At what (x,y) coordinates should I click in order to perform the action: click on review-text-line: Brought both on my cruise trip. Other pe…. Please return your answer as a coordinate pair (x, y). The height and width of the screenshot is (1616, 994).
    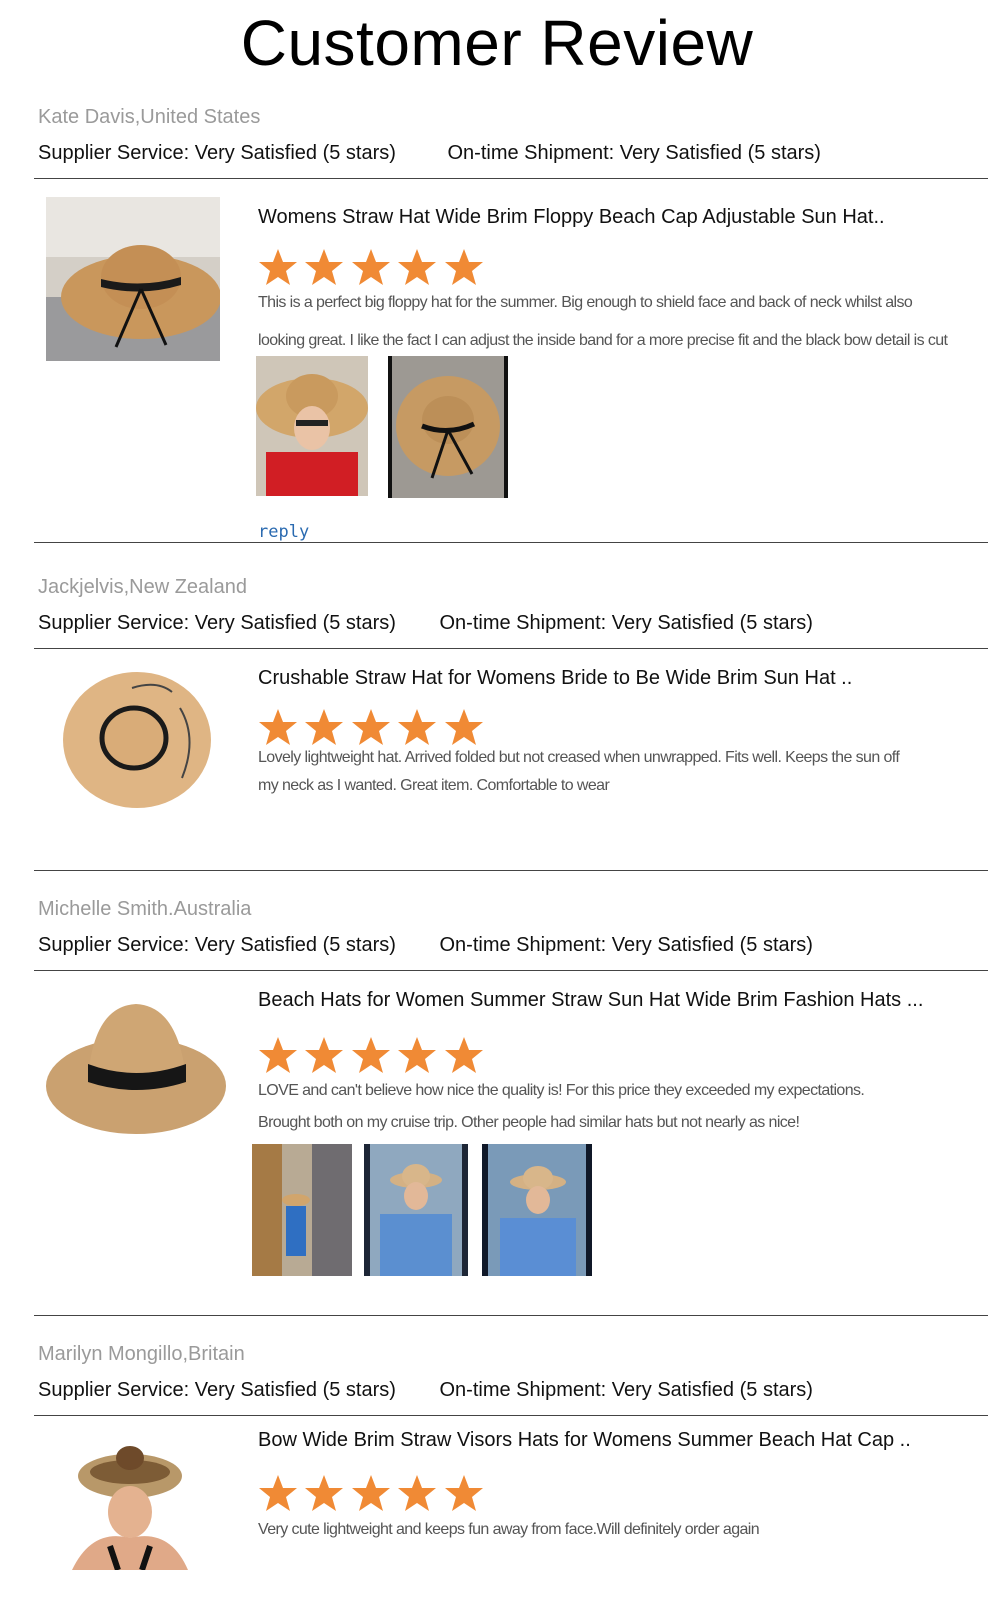
    Looking at the image, I should click on (529, 1122).